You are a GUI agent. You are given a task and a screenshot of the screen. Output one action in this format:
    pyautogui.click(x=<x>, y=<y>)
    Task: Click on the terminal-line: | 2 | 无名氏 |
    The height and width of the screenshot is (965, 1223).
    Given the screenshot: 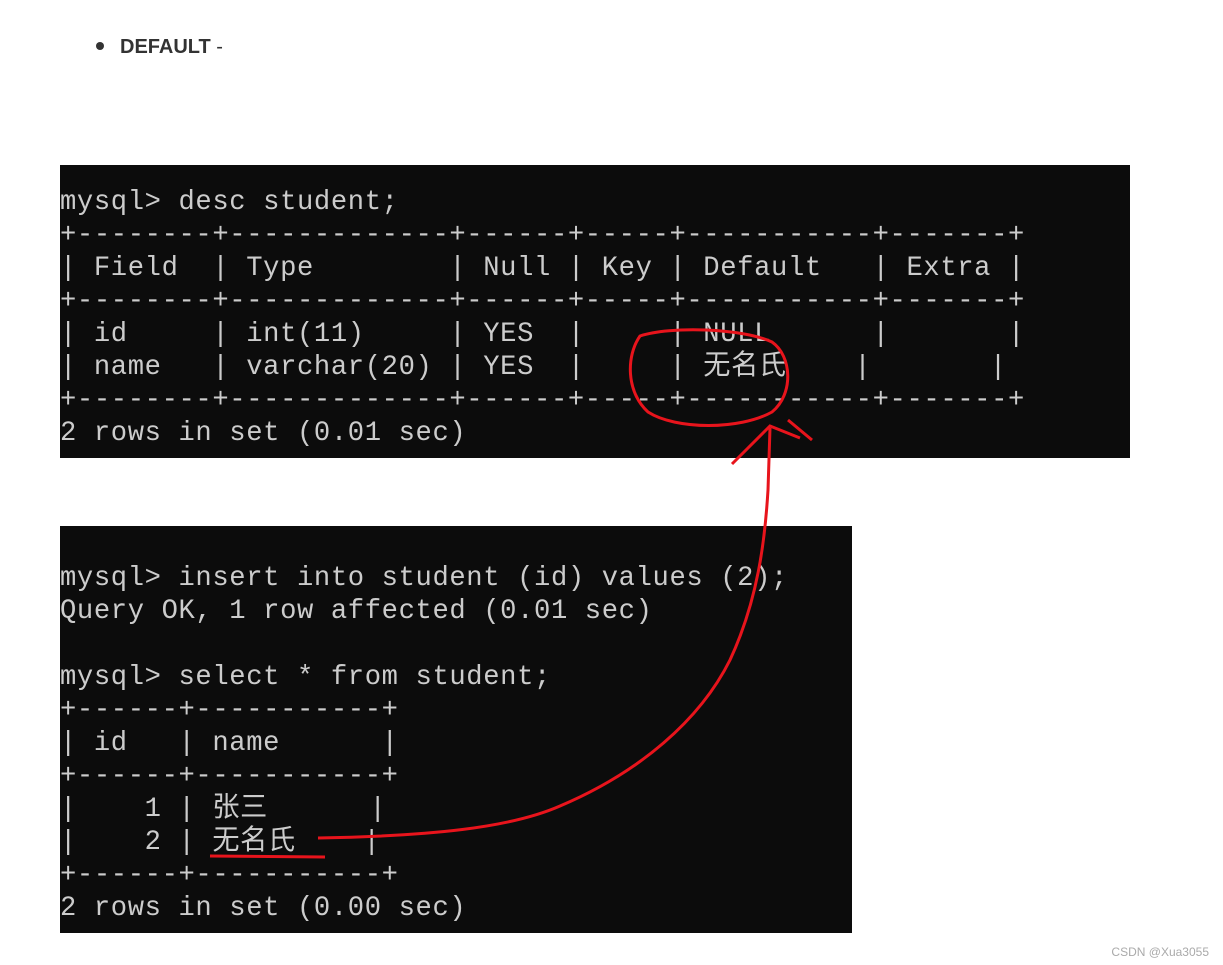 What is the action you would take?
    pyautogui.click(x=220, y=842)
    